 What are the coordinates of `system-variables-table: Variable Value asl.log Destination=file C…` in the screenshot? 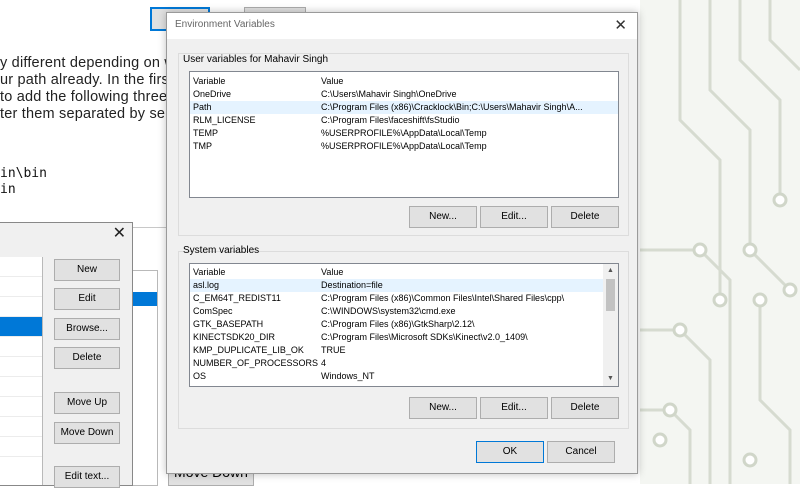 It's located at (404, 325).